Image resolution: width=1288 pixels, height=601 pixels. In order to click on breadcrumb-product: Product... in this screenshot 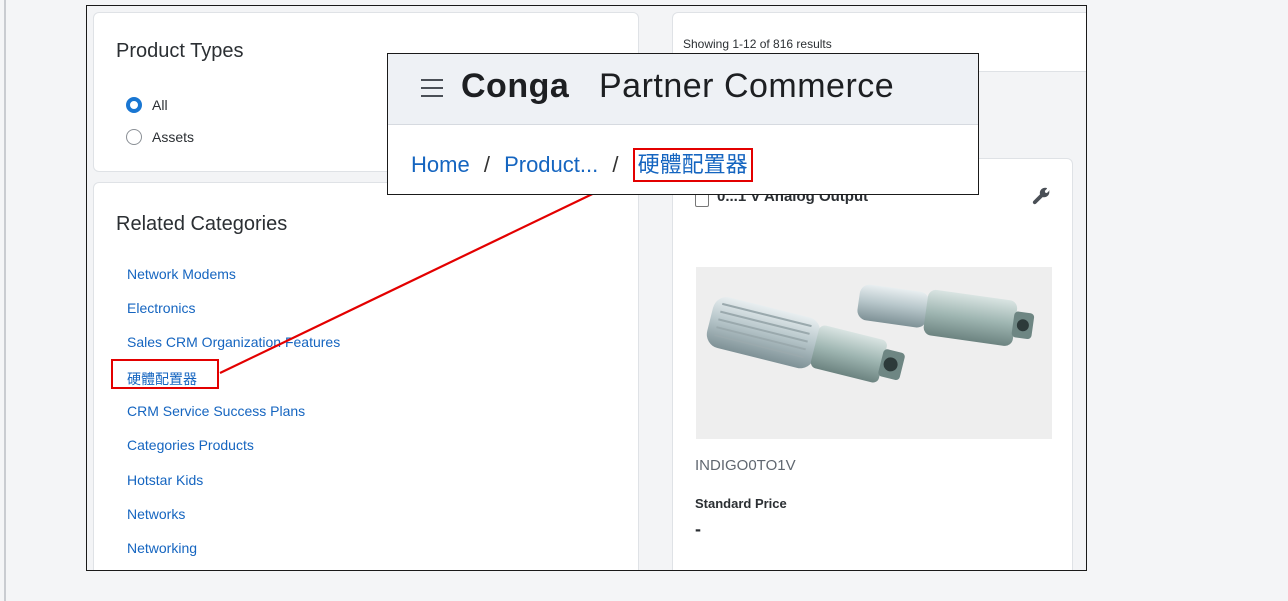, I will do `click(551, 164)`.